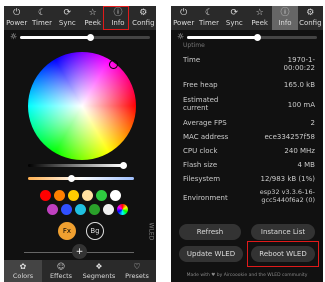 This screenshot has height=282, width=325. I want to click on row-value: 100 mA, so click(301, 105).